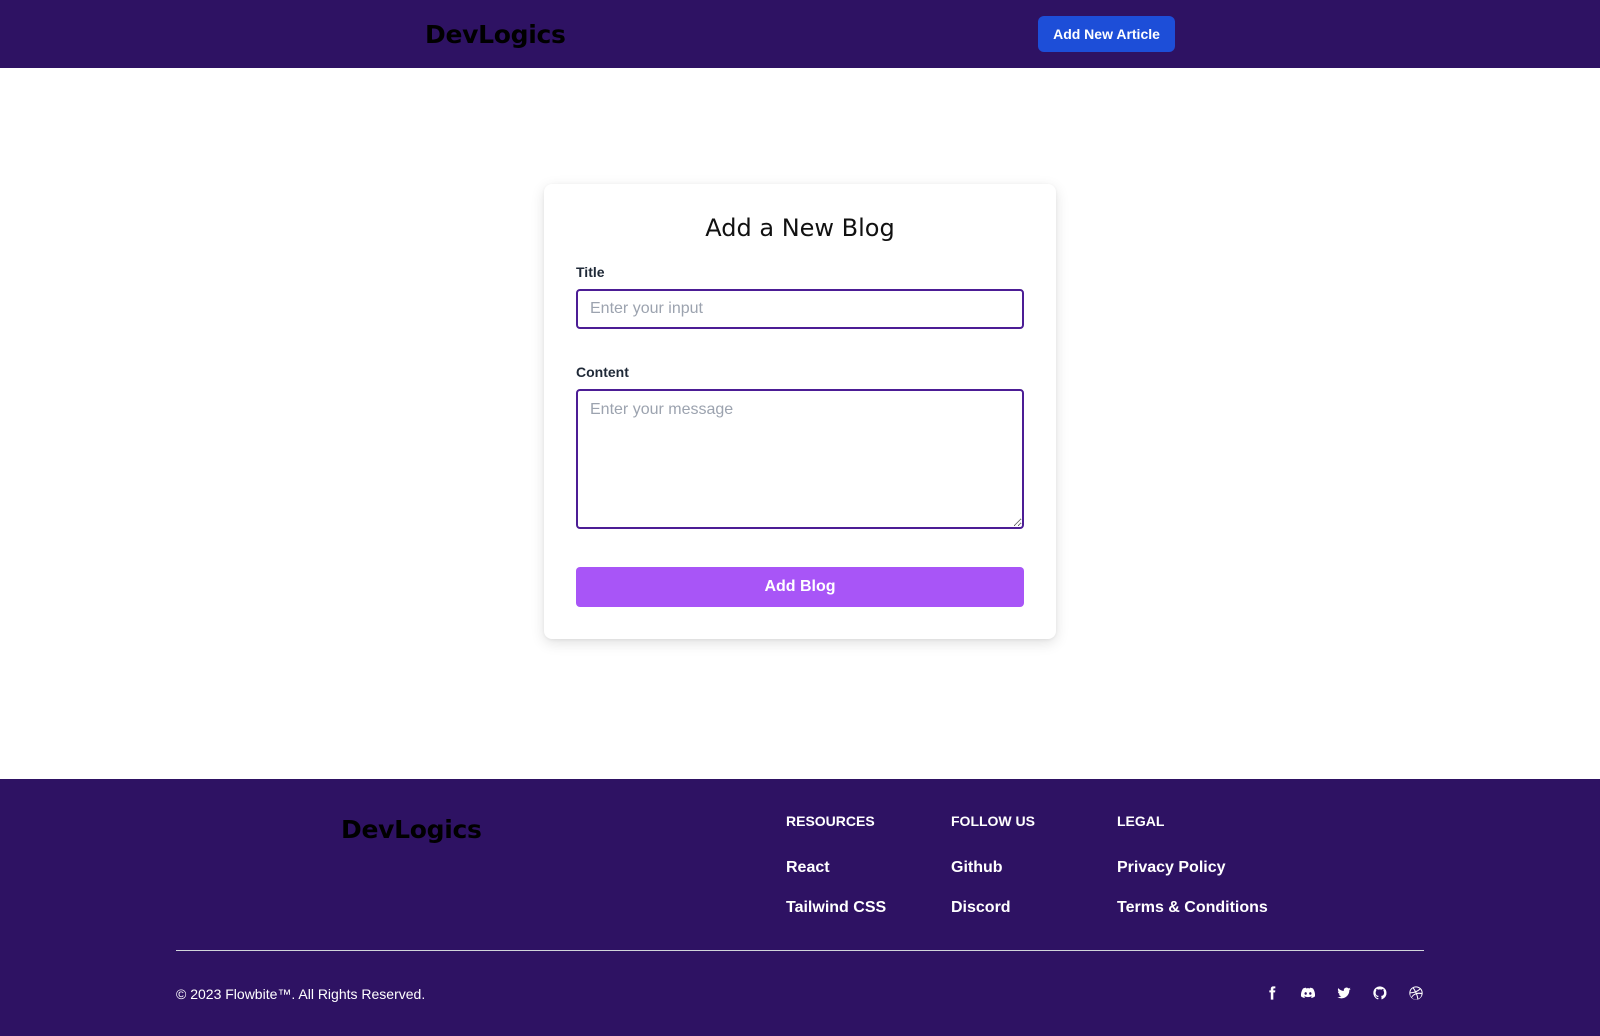 The height and width of the screenshot is (1036, 1600). What do you see at coordinates (301, 994) in the screenshot?
I see `copyright-text: © 2023 Flowbite™. All Rights Reserved.` at bounding box center [301, 994].